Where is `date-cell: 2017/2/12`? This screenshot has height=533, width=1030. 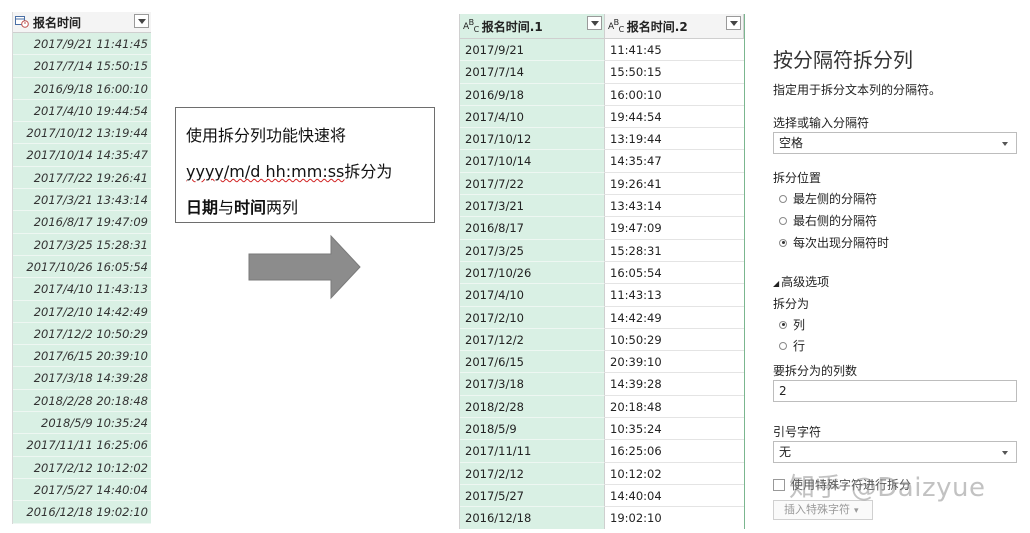 date-cell: 2017/2/12 is located at coordinates (532, 473).